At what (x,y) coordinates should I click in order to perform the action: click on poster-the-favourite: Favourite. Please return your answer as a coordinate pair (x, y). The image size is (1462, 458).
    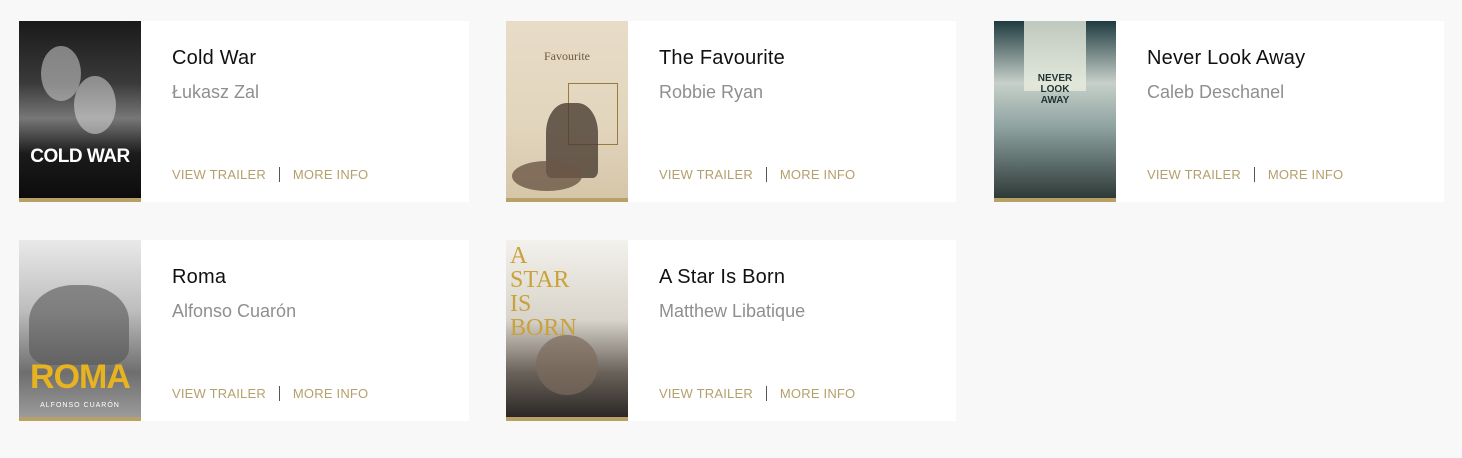
    Looking at the image, I should click on (567, 111).